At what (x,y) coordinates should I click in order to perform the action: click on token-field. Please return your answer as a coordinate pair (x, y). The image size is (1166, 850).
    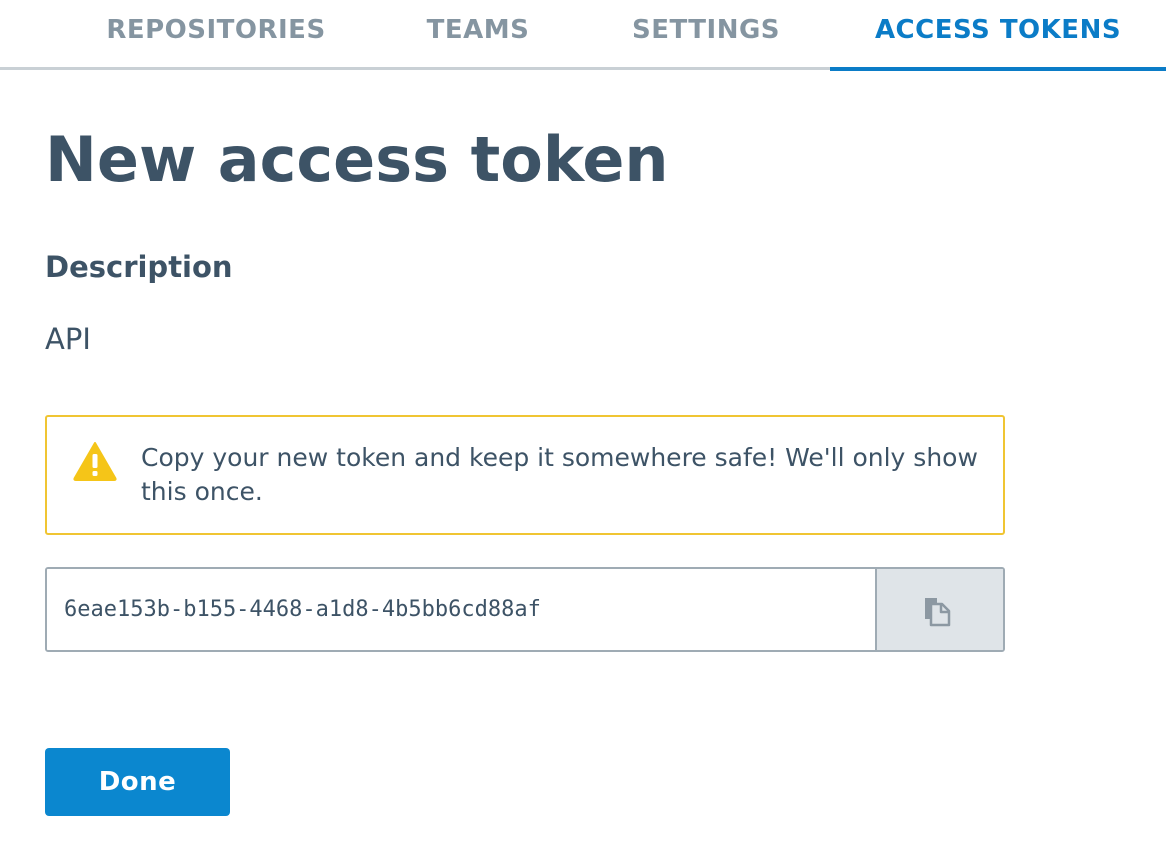
    Looking at the image, I should click on (525, 609).